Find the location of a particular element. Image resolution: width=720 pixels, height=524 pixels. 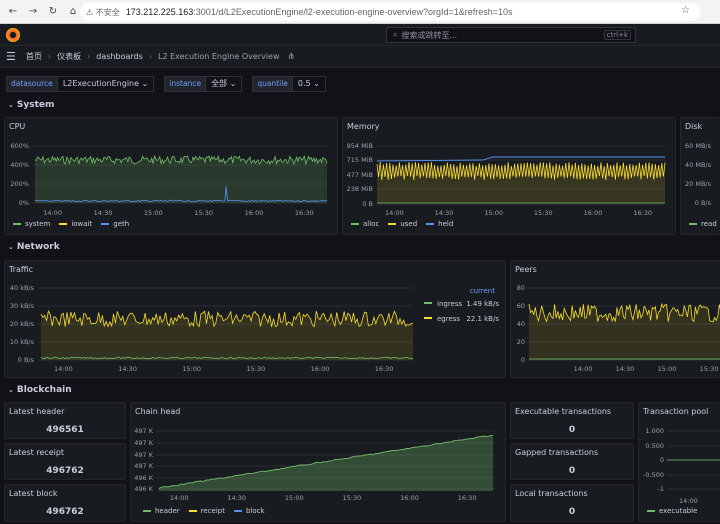

legend-item: header is located at coordinates (161, 511).